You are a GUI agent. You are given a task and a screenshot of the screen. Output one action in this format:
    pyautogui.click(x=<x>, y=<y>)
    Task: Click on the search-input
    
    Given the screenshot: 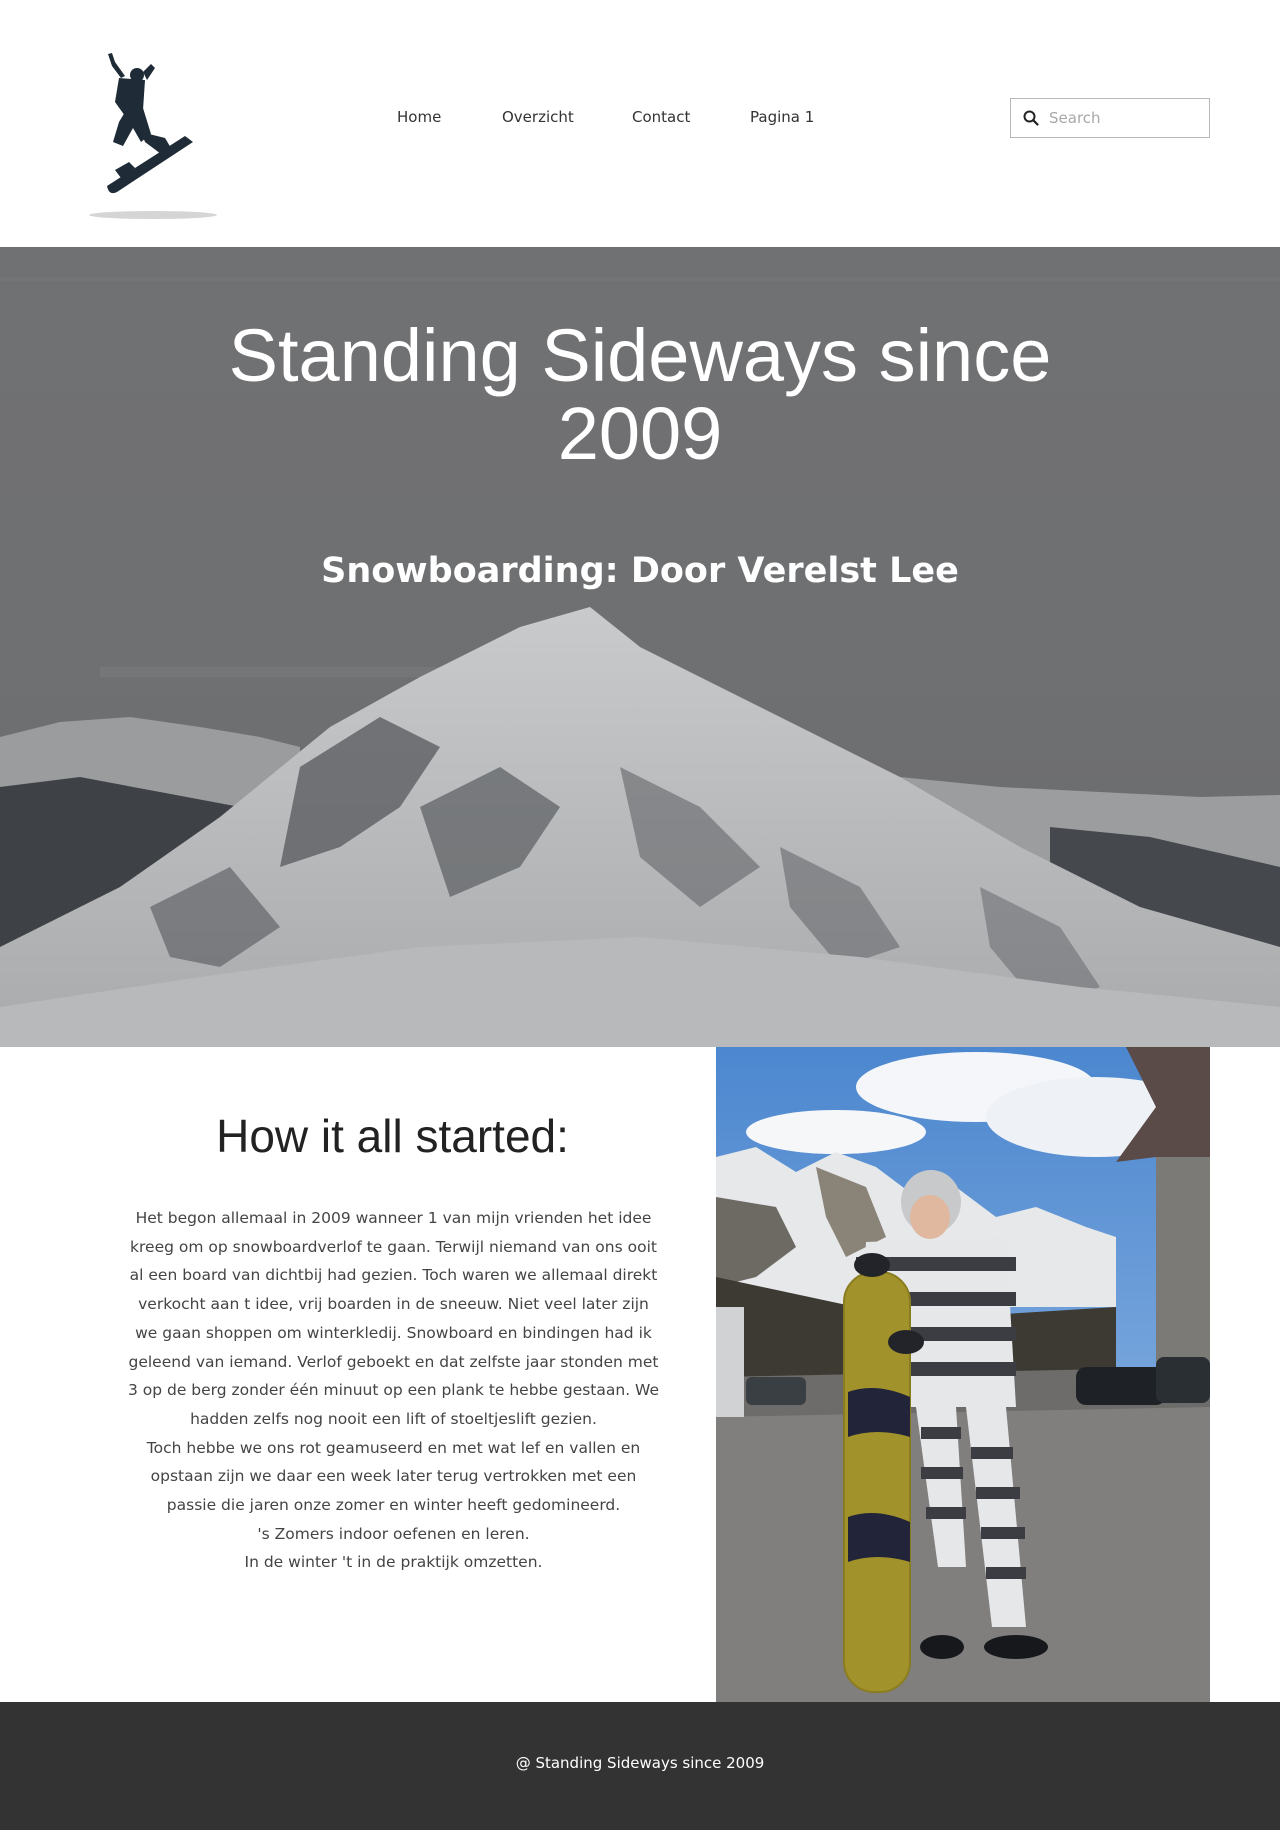 What is the action you would take?
    pyautogui.click(x=1124, y=118)
    